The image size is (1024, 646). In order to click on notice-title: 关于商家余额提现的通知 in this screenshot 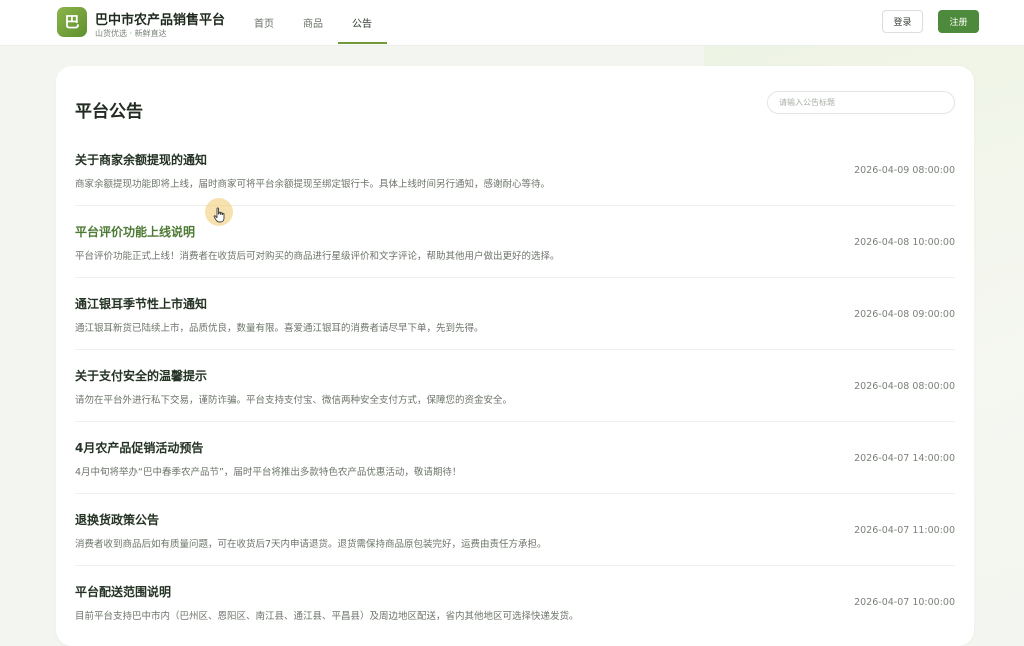, I will do `click(141, 159)`.